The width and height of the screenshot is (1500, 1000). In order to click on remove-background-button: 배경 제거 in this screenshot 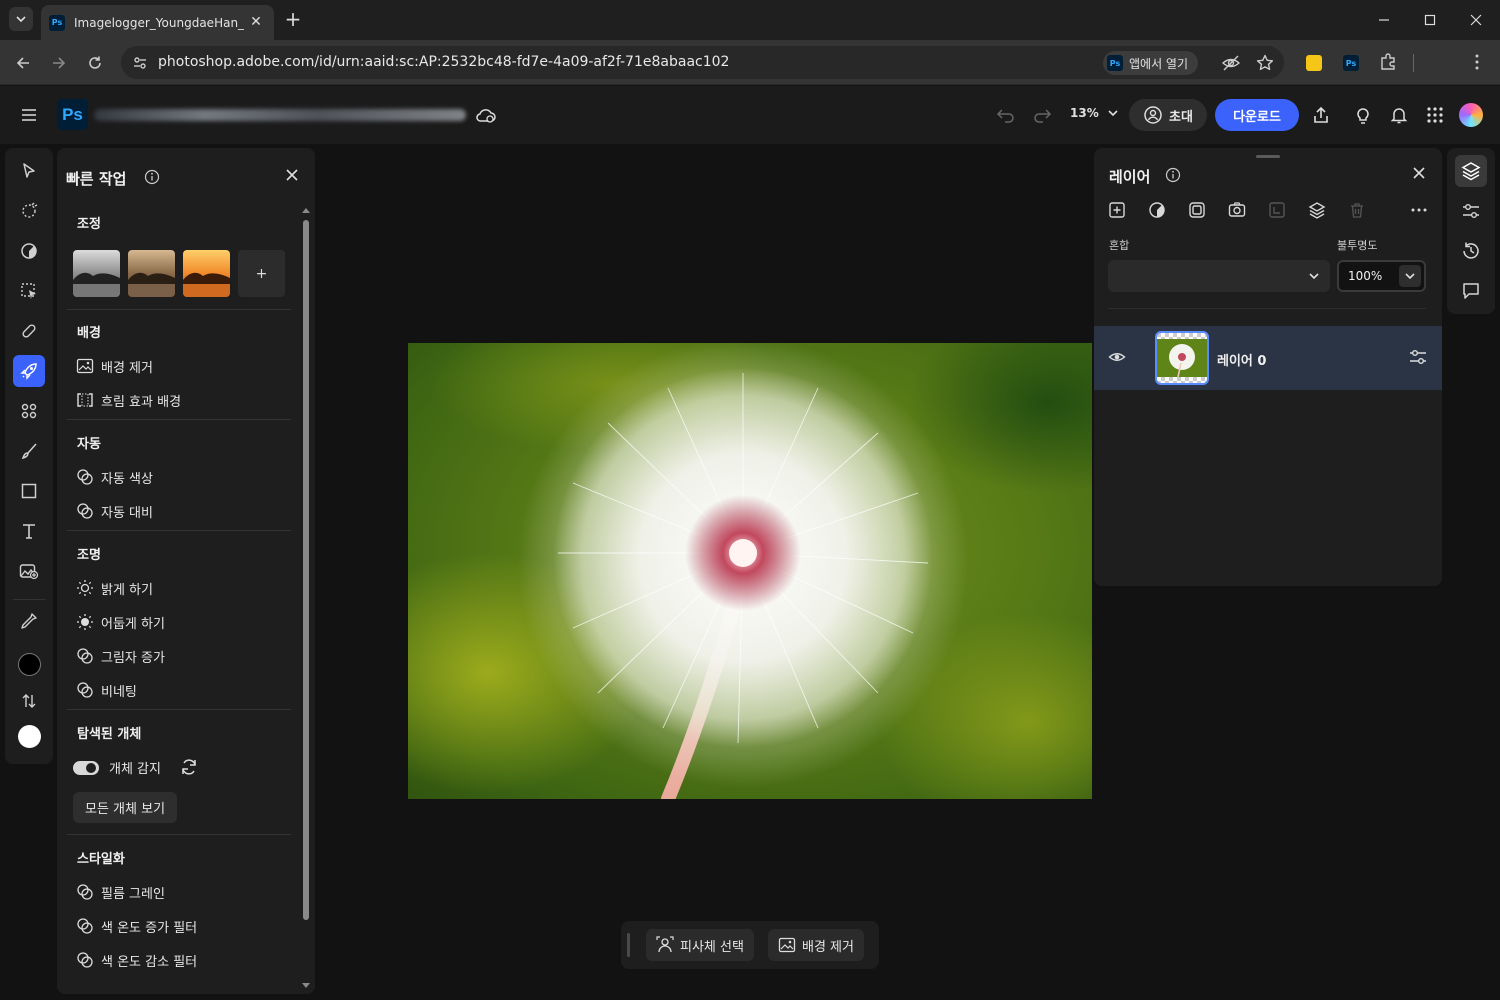, I will do `click(816, 945)`.